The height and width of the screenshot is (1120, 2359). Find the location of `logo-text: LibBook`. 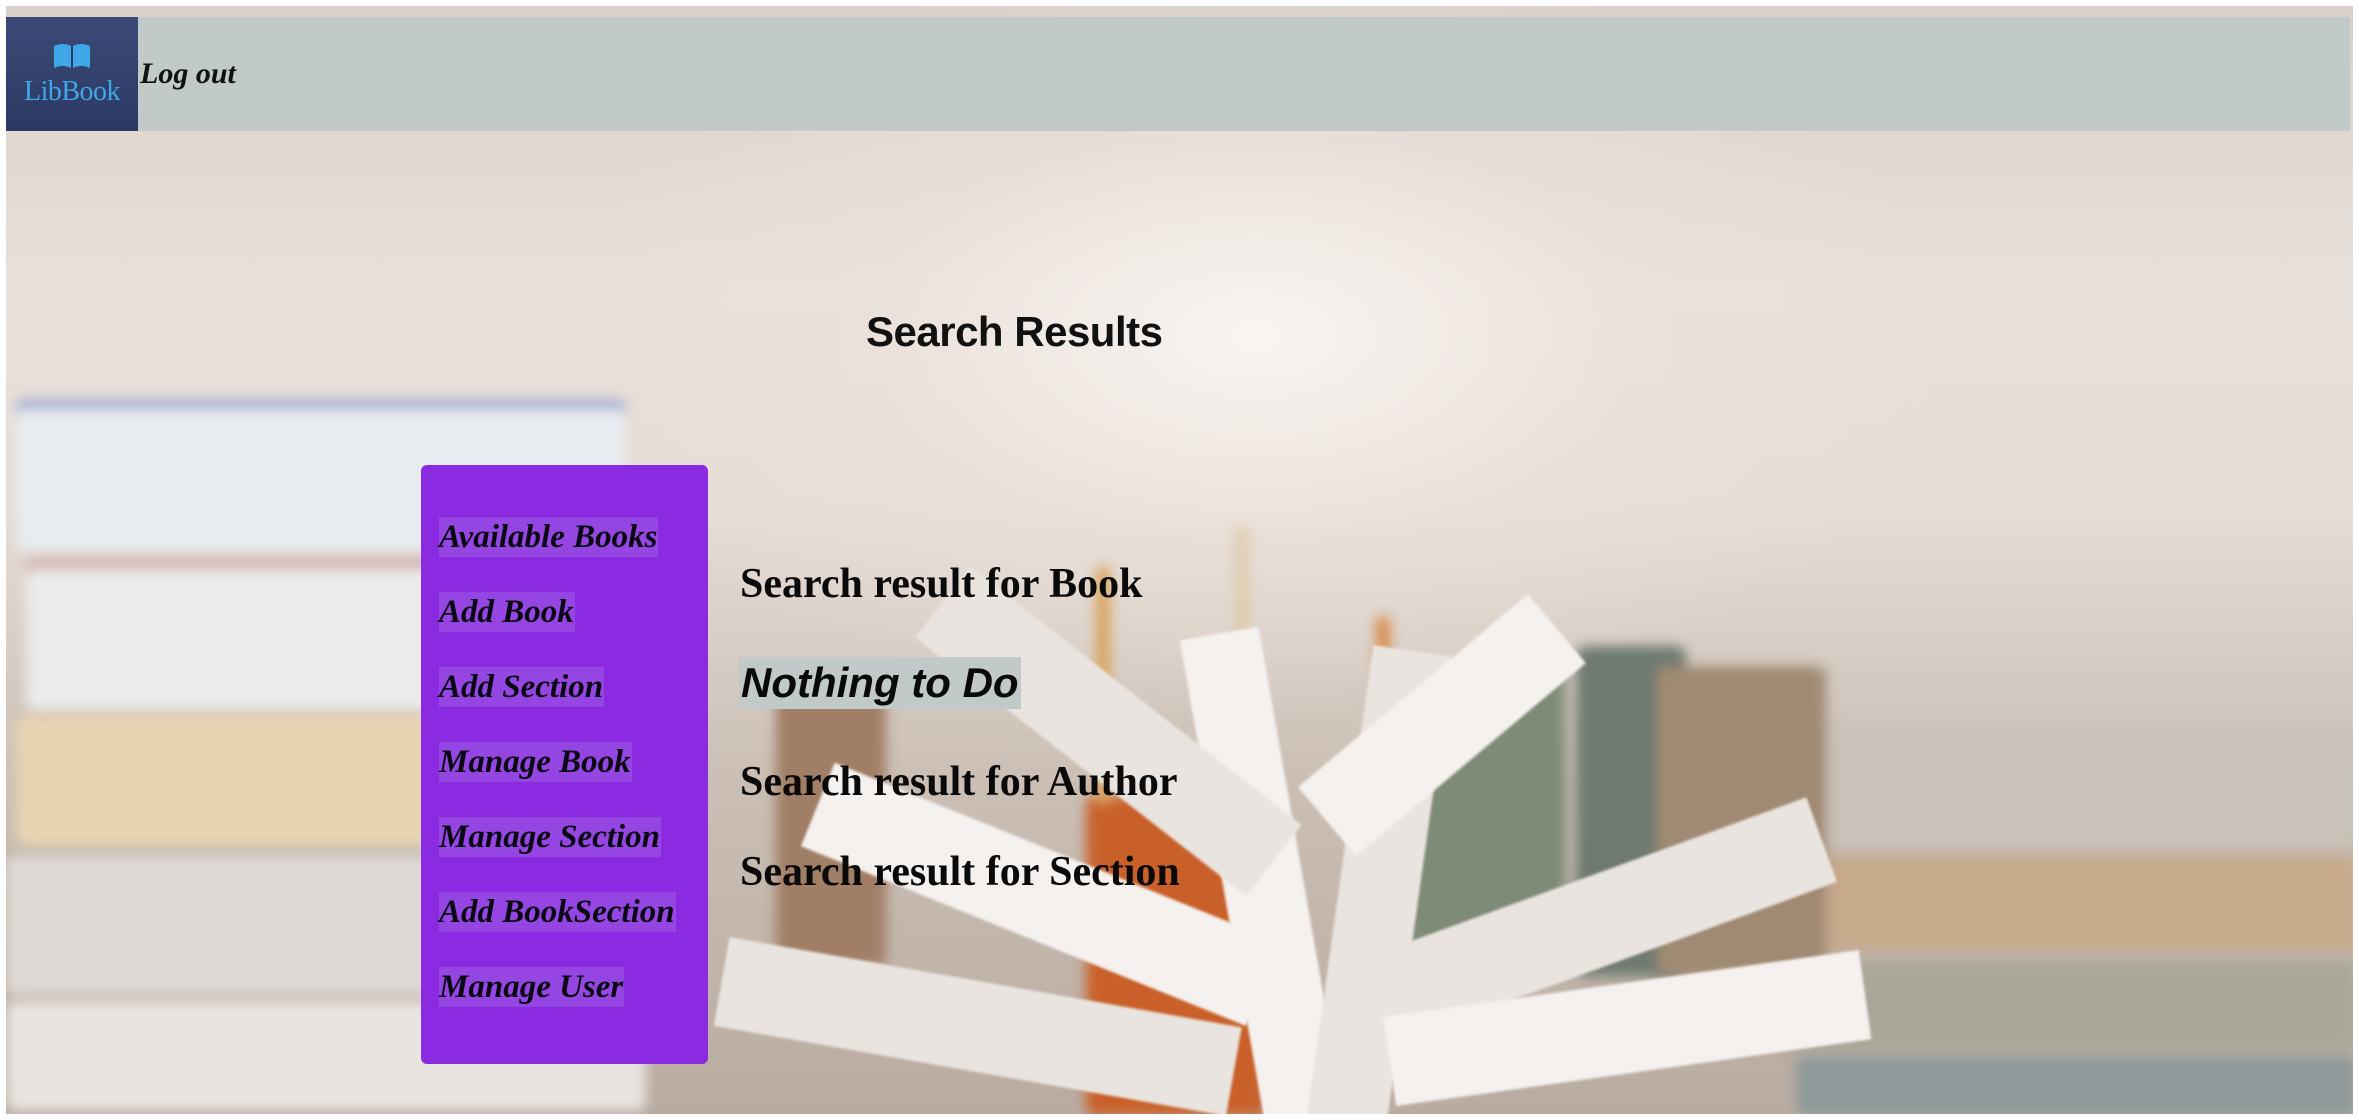

logo-text: LibBook is located at coordinates (72, 91).